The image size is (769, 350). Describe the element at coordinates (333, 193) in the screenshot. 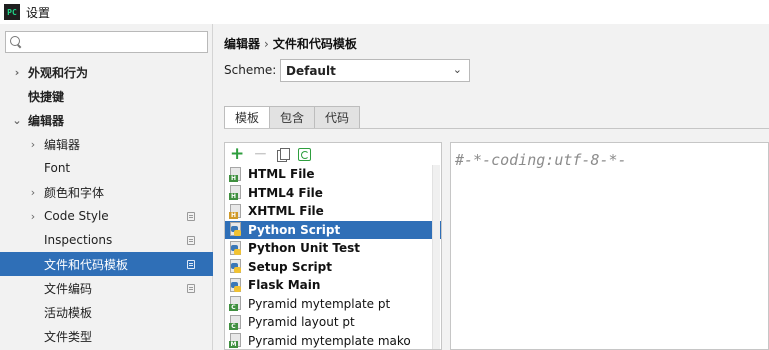

I see `list-item: H HTML4 File` at that location.